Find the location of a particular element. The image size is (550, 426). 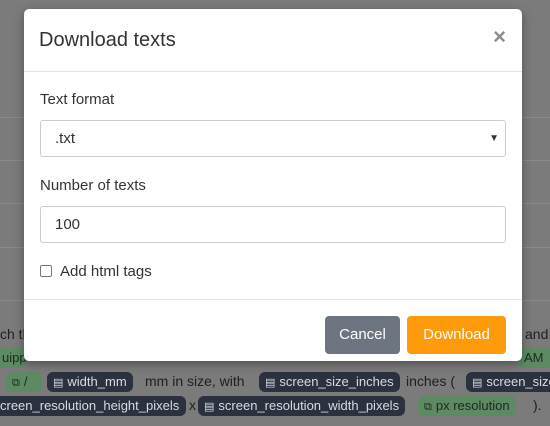

text-format-value: .txt is located at coordinates (65, 138).